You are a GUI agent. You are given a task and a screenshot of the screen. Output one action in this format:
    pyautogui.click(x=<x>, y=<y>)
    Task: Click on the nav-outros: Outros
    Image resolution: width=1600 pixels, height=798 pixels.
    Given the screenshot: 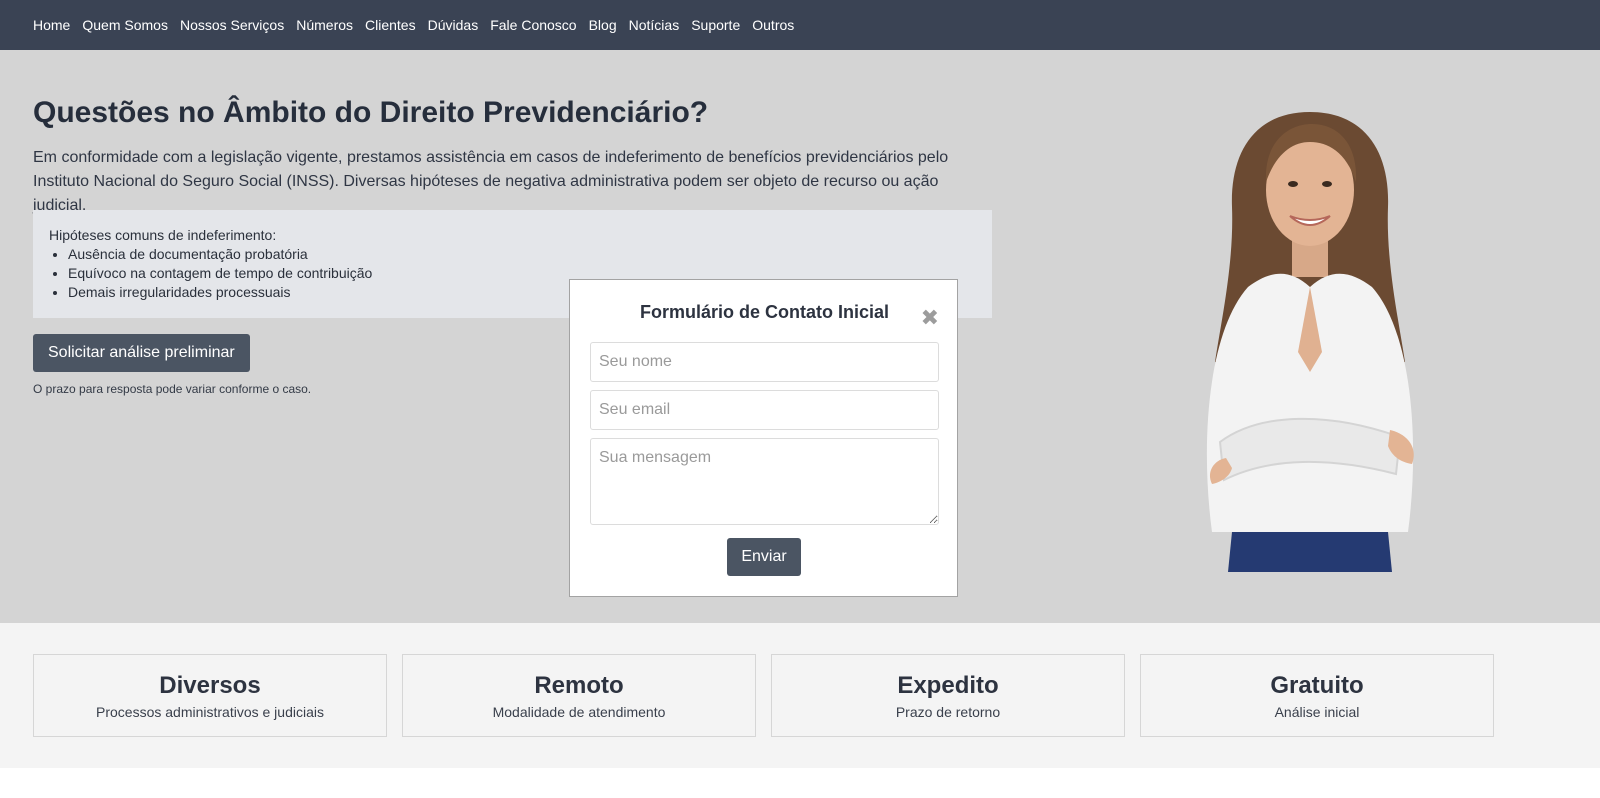 What is the action you would take?
    pyautogui.click(x=773, y=25)
    